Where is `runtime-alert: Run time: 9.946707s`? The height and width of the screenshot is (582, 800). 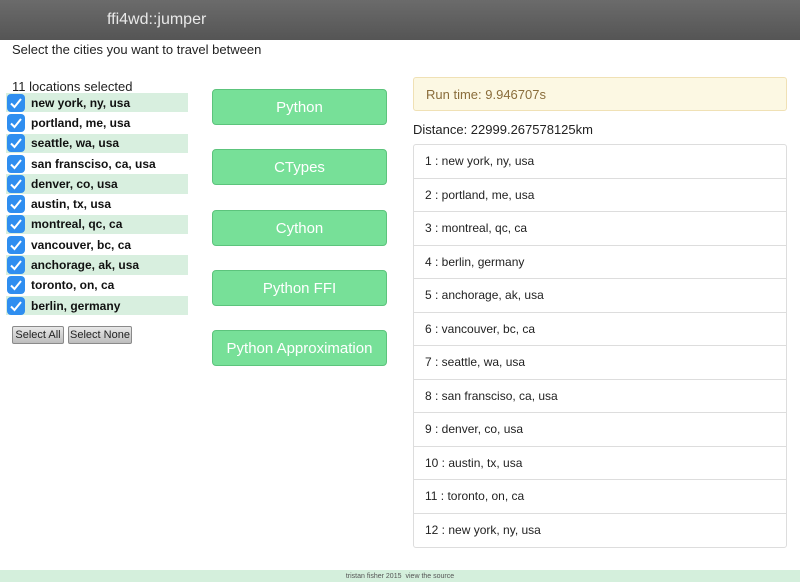 runtime-alert: Run time: 9.946707s is located at coordinates (600, 94).